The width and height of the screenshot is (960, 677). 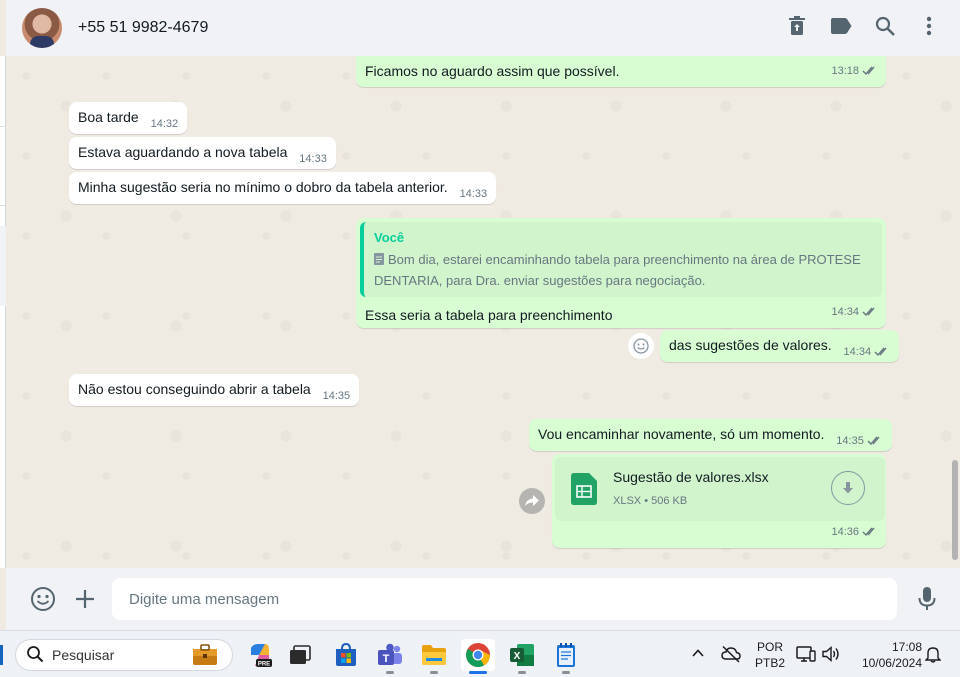 I want to click on file-size: 506 KB, so click(x=669, y=500).